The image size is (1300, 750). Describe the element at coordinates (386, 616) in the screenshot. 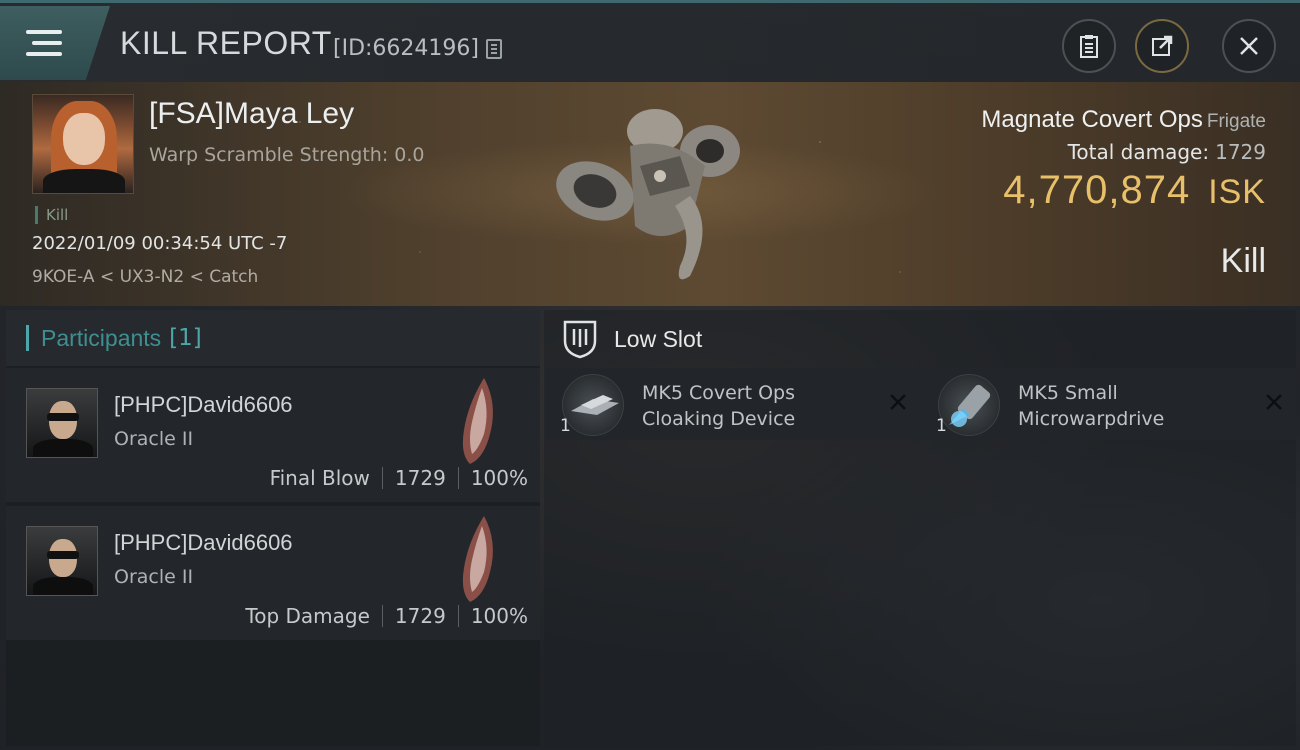

I see `participant-stats: Top Damage 1729 100%` at that location.